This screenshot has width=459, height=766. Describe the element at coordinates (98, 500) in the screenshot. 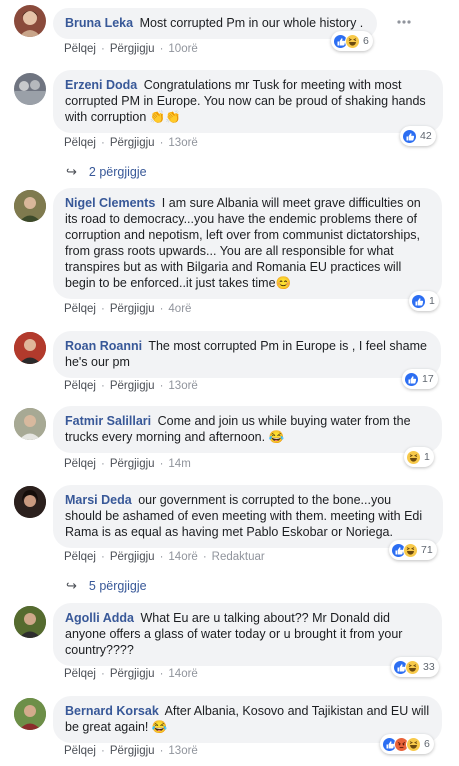

I see `comment-author: Marsi Deda` at that location.